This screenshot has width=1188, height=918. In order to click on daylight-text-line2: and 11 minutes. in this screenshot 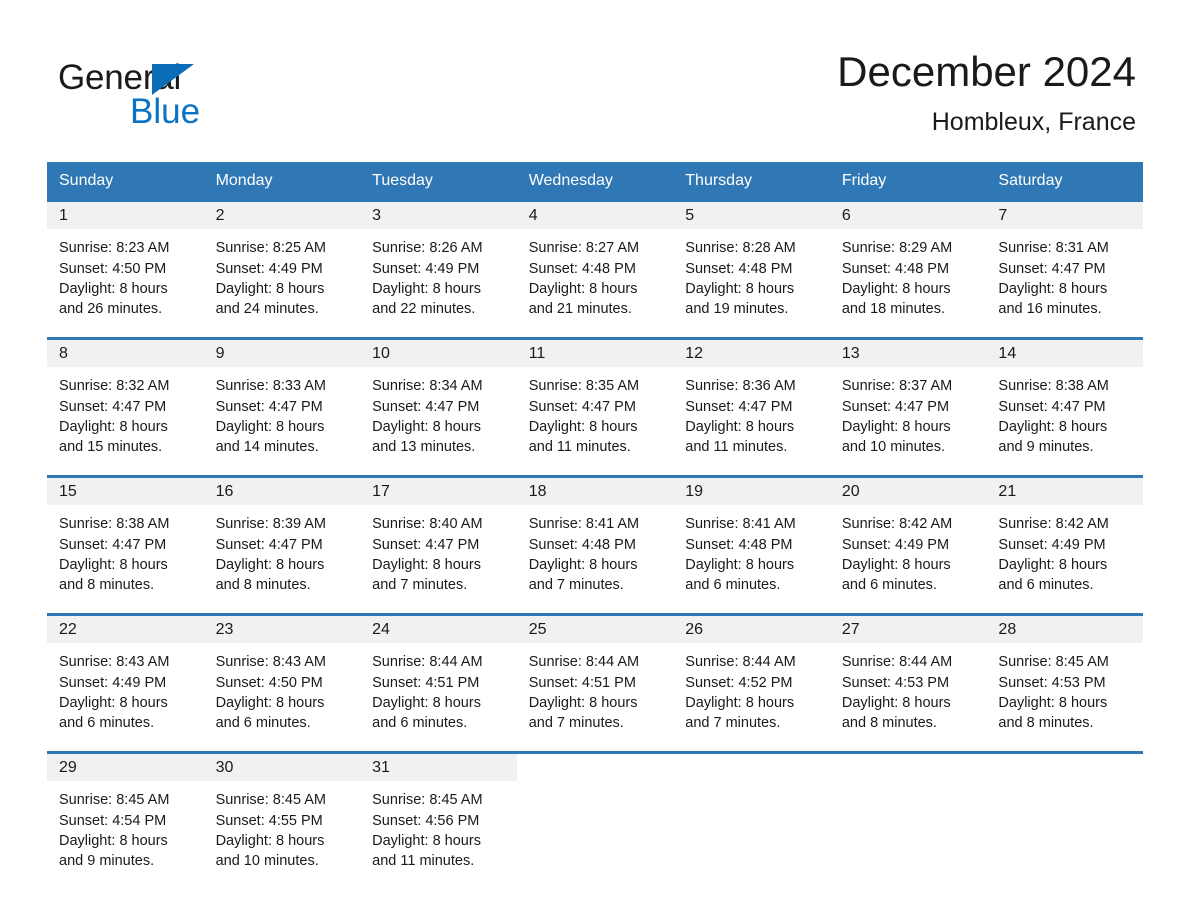, I will do `click(579, 447)`.